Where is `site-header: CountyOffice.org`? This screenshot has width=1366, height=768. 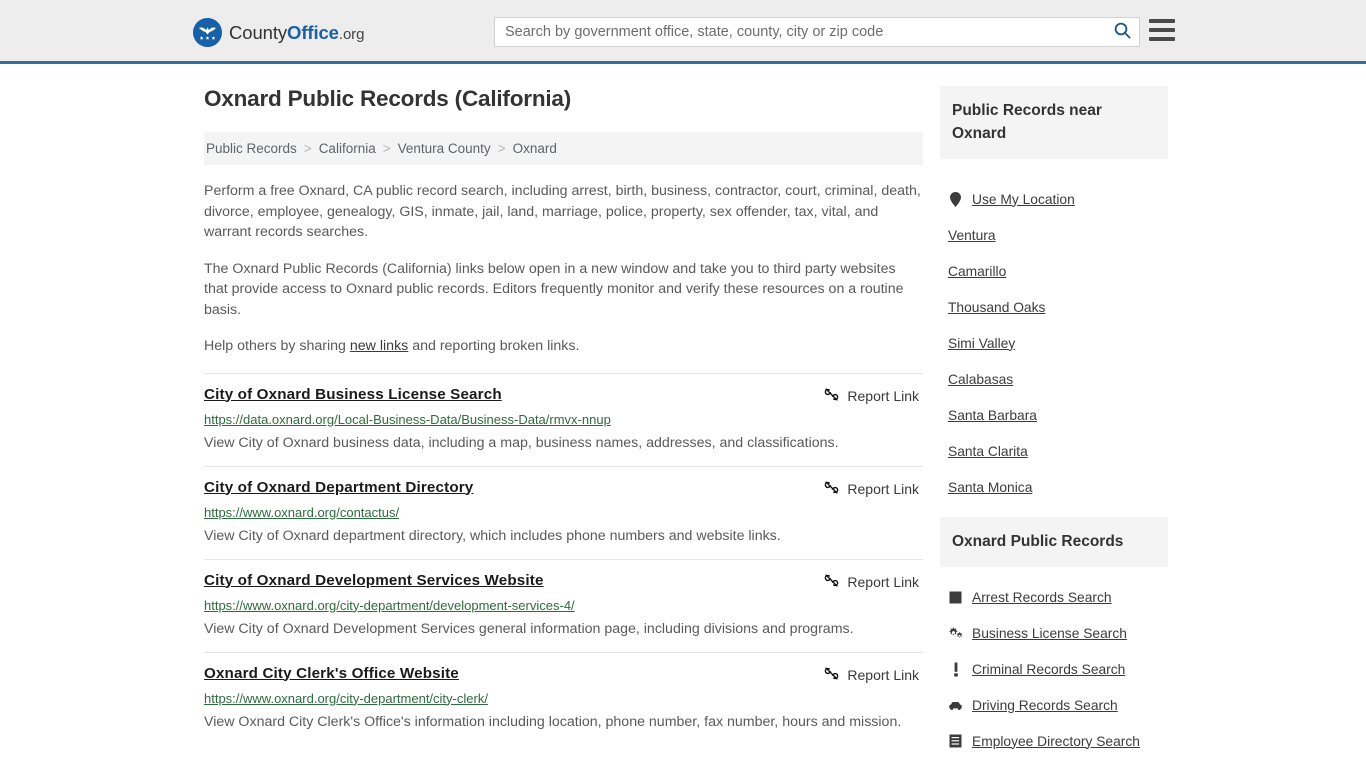
site-header: CountyOffice.org is located at coordinates (683, 32).